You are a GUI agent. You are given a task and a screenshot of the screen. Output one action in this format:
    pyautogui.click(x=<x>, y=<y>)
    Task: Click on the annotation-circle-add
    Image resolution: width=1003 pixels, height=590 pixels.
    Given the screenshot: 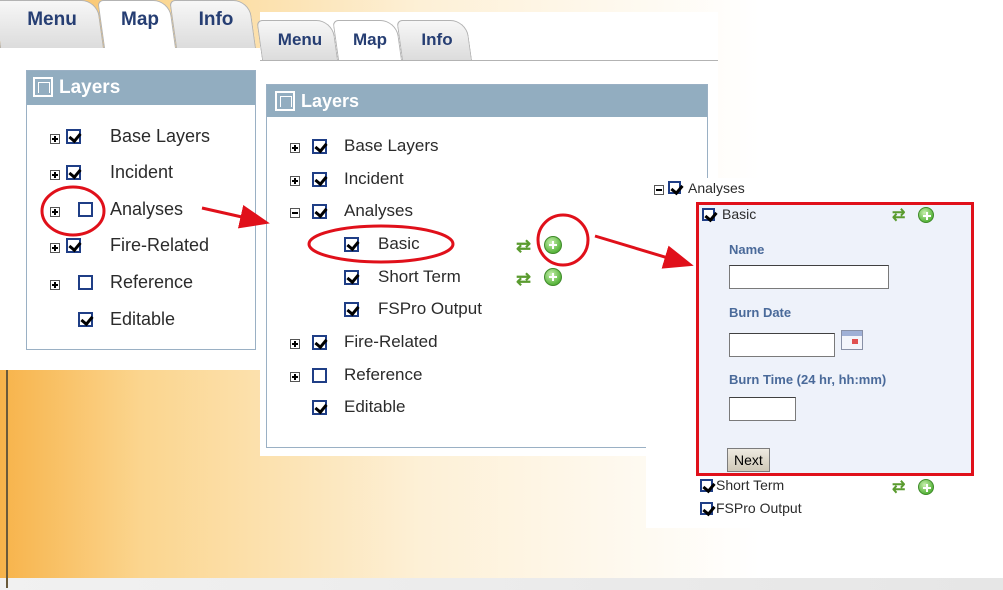 What is the action you would take?
    pyautogui.click(x=563, y=240)
    